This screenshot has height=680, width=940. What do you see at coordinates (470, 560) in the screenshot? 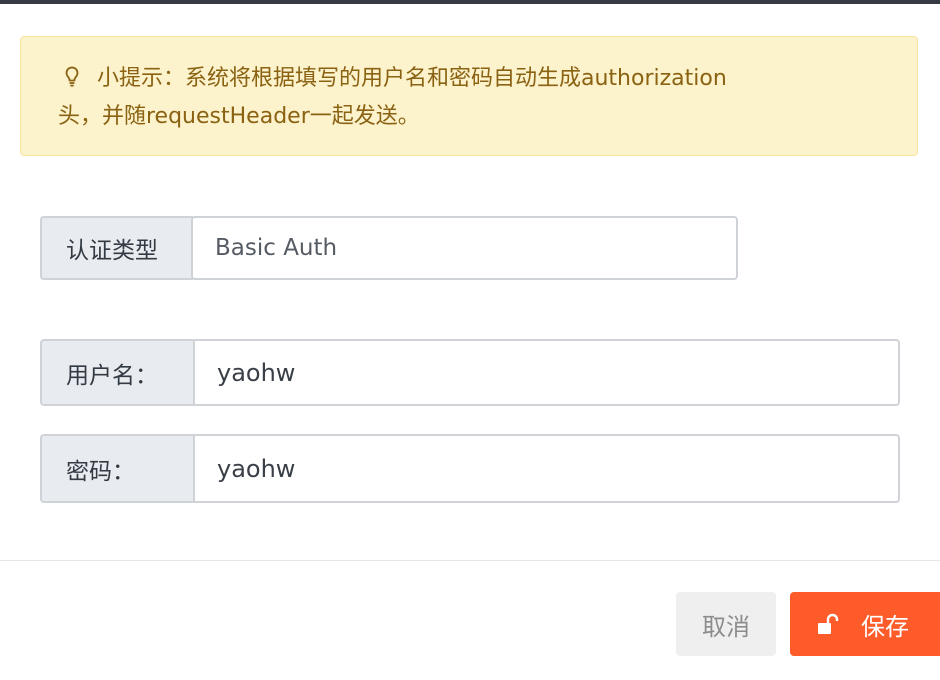
I see `footer-divider` at bounding box center [470, 560].